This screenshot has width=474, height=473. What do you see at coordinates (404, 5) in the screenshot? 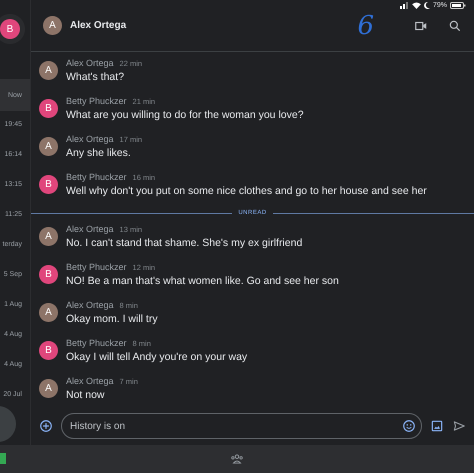
I see `signal-icon` at bounding box center [404, 5].